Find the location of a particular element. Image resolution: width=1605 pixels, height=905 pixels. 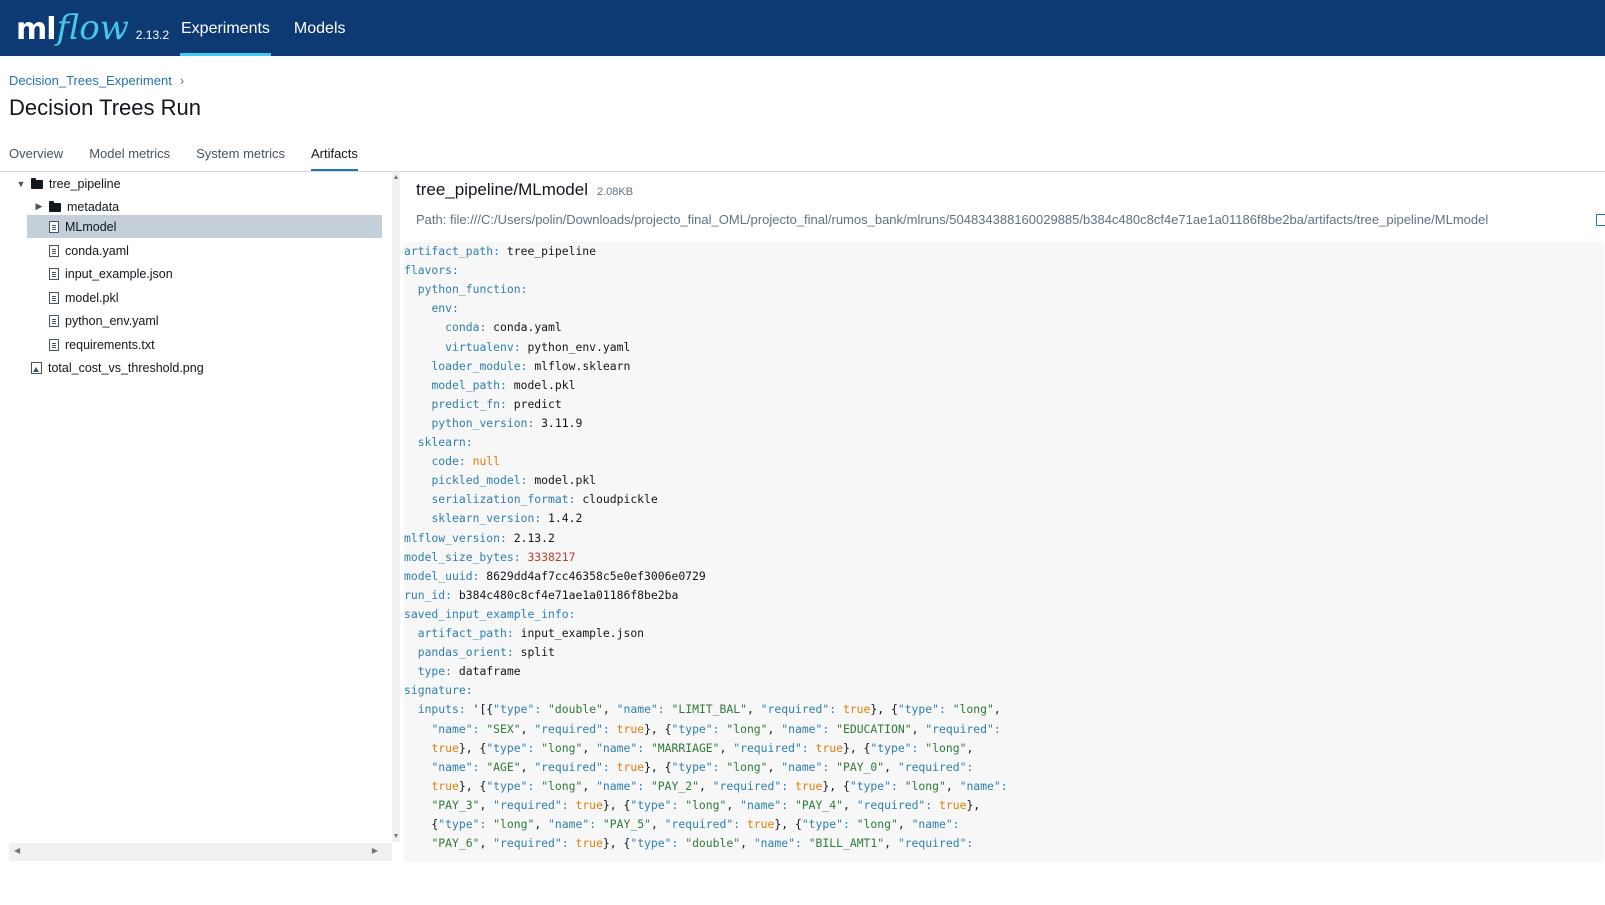

yaml-line: code: null is located at coordinates (466, 461).